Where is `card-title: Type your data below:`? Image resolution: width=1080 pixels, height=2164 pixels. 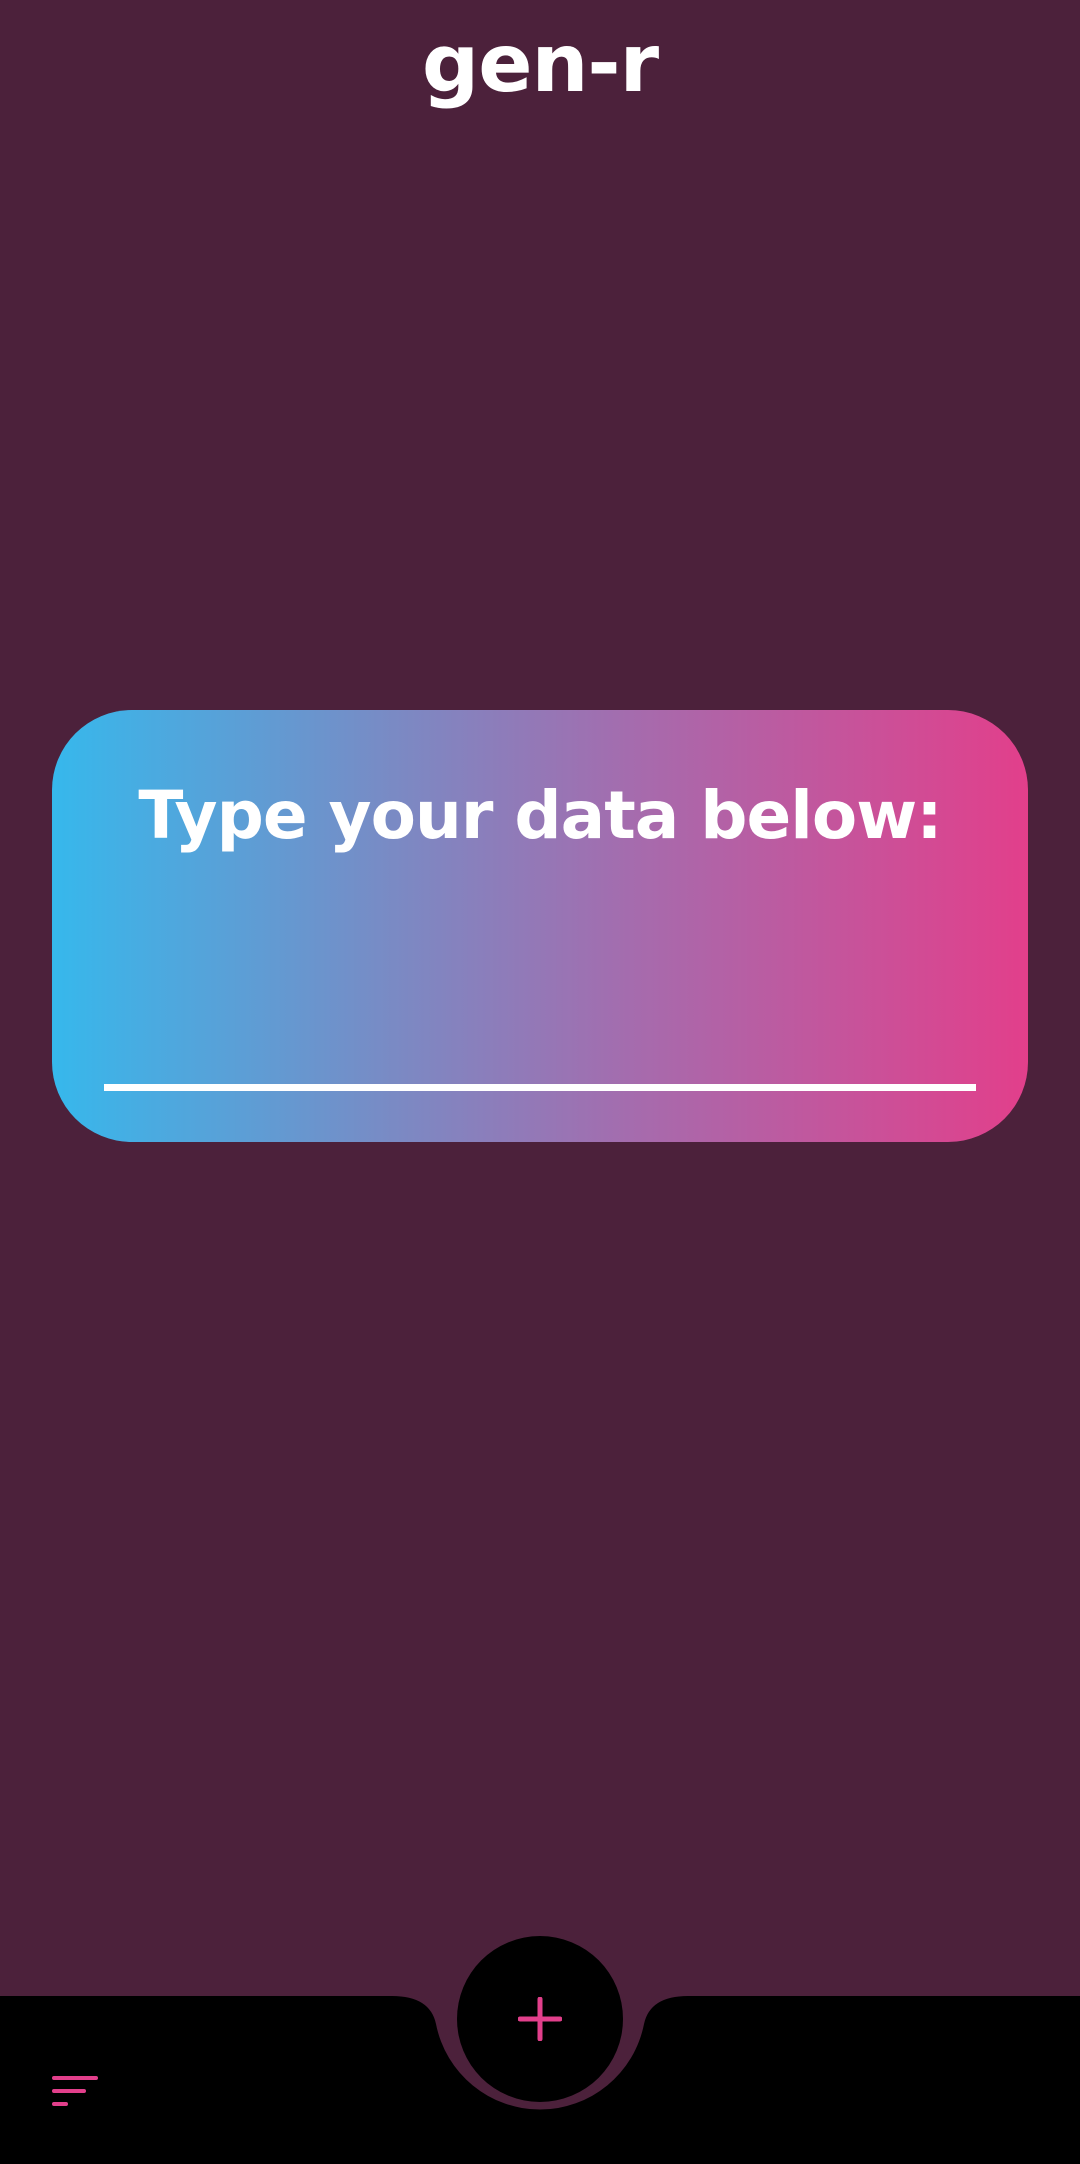
card-title: Type your data below: is located at coordinates (540, 815).